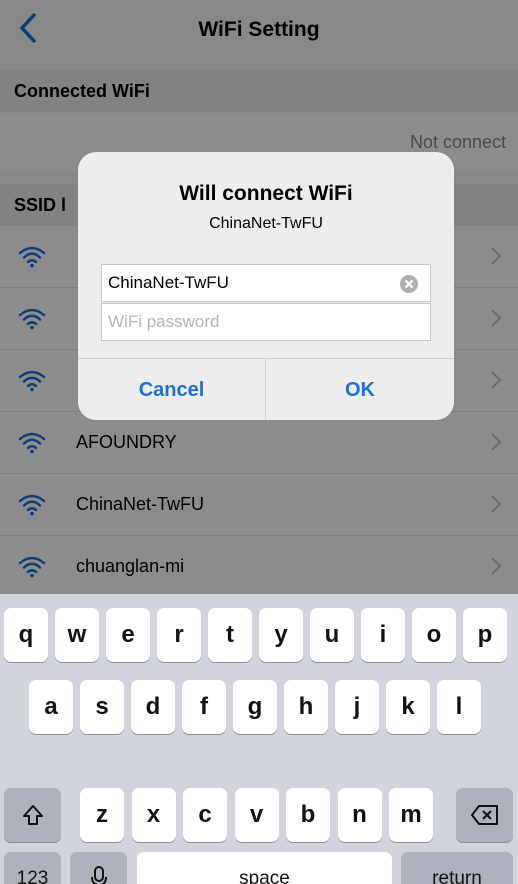  Describe the element at coordinates (383, 635) in the screenshot. I see `key-i: i` at that location.